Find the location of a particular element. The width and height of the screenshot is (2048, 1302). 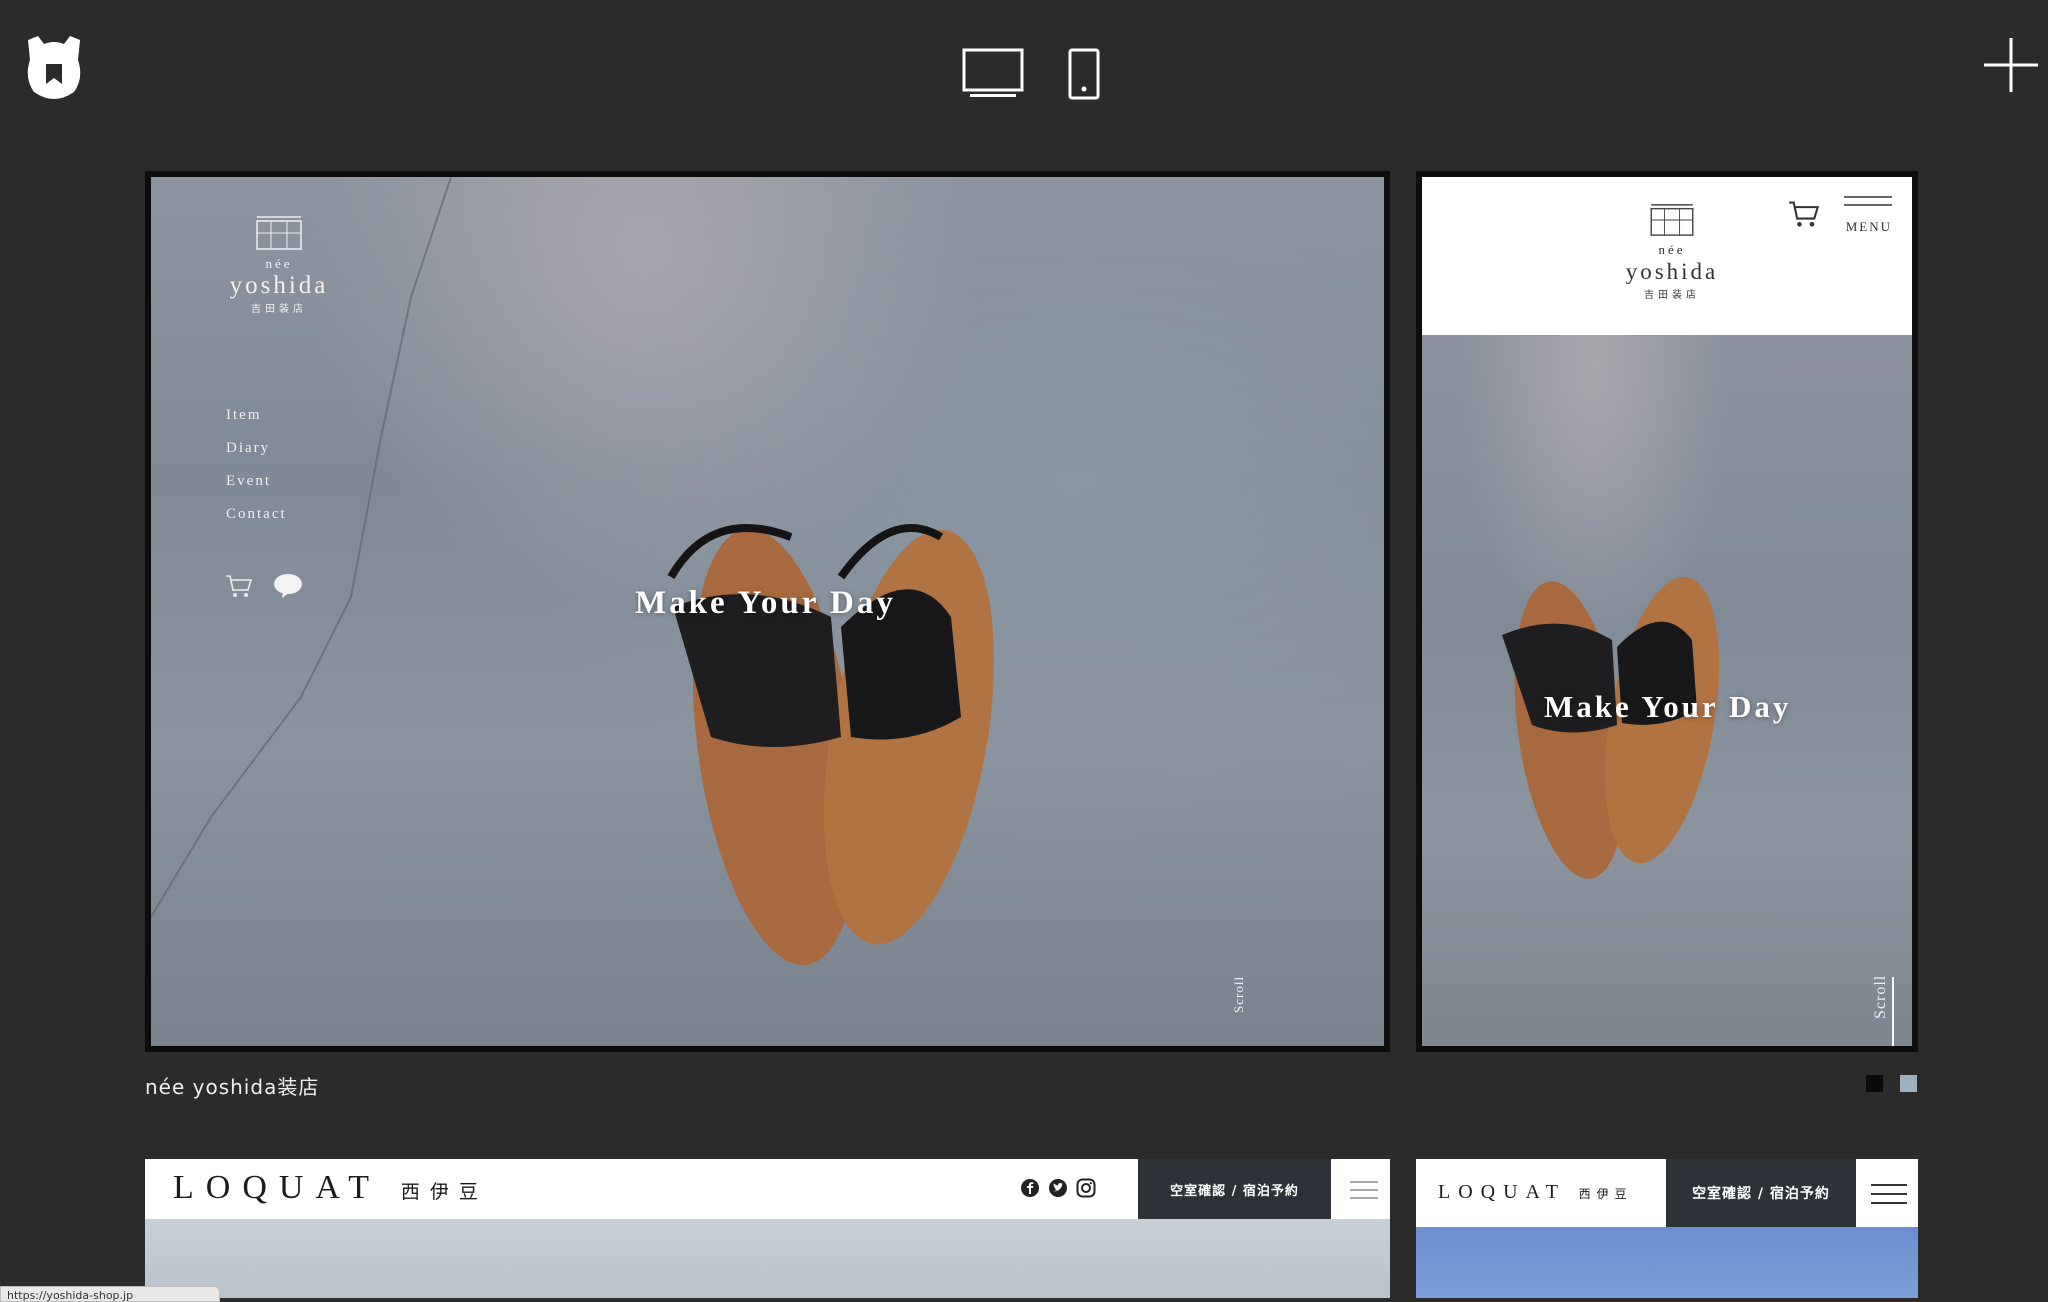

nav-item-item: Item is located at coordinates (256, 423).